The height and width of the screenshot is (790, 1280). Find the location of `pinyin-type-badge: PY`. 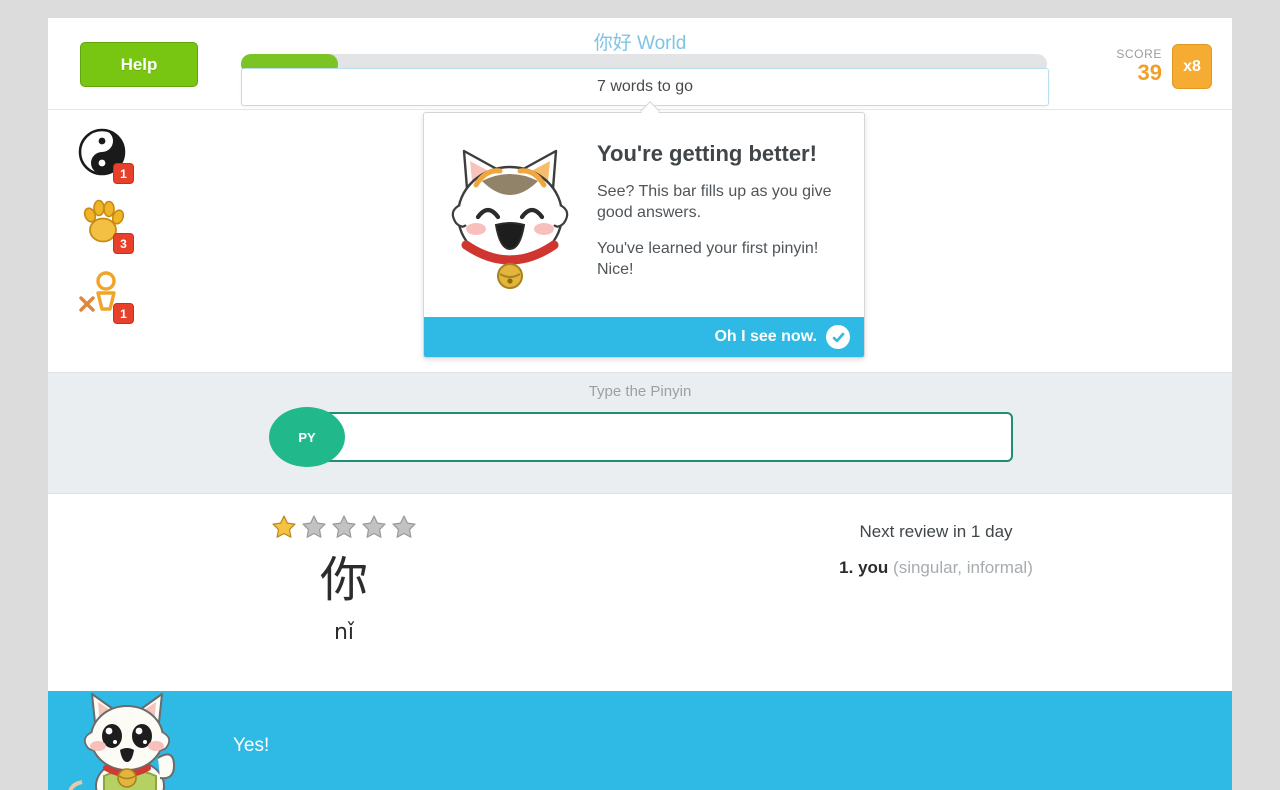

pinyin-type-badge: PY is located at coordinates (307, 437).